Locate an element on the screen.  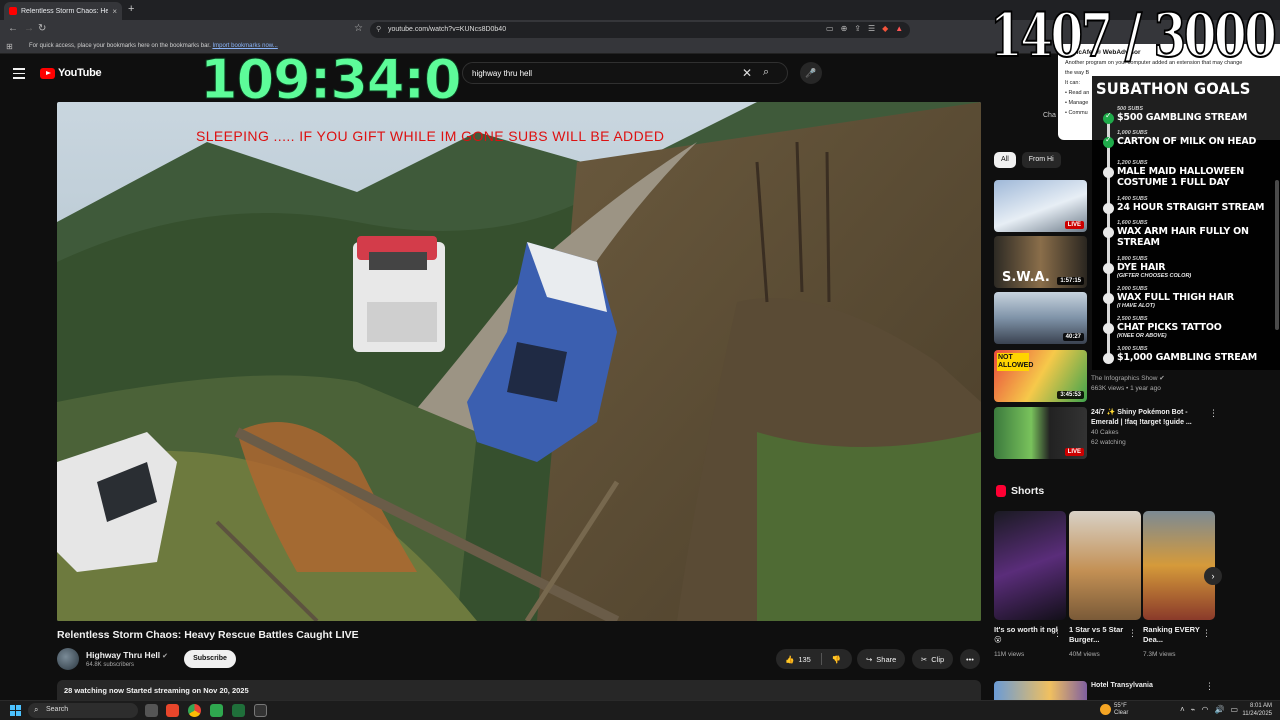
display-icon: ▭ is located at coordinates (1234, 709).